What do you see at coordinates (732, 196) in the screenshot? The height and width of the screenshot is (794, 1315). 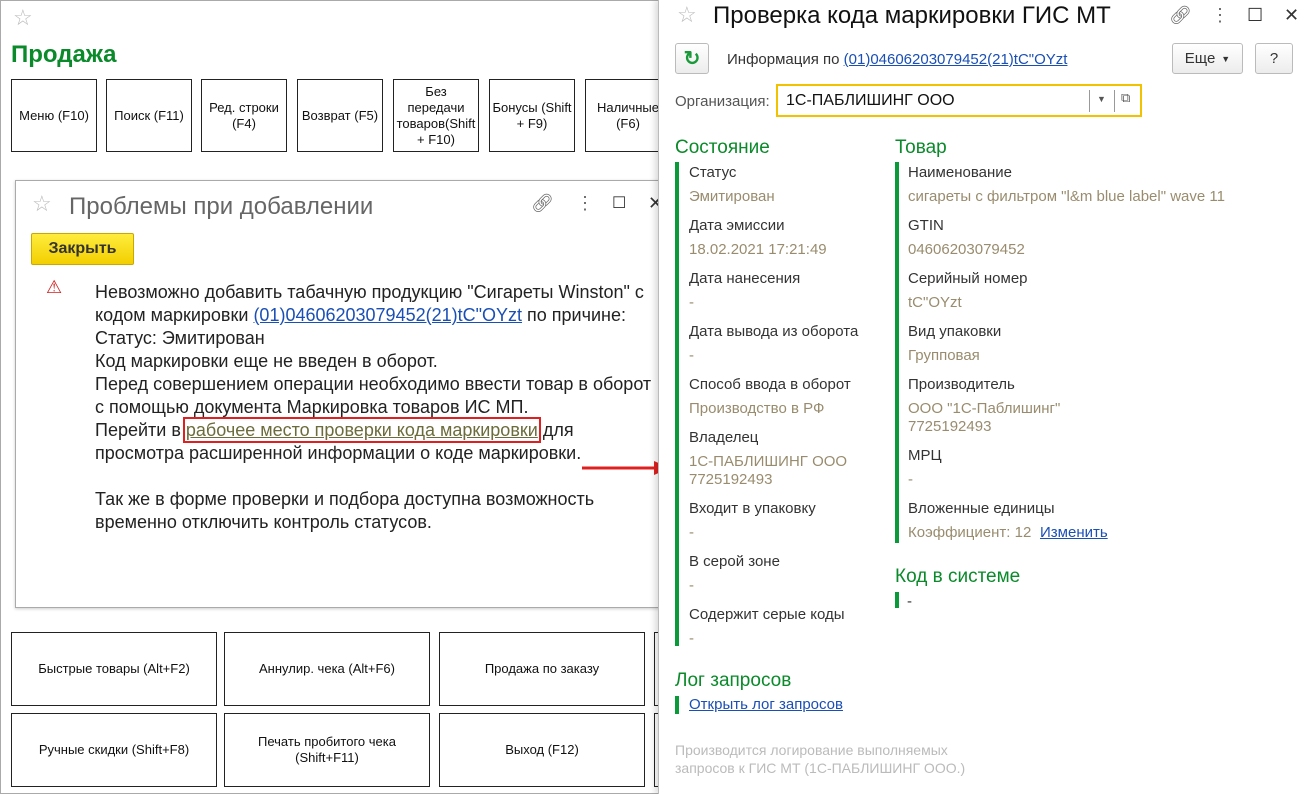 I see `field-value: Эмитирован` at bounding box center [732, 196].